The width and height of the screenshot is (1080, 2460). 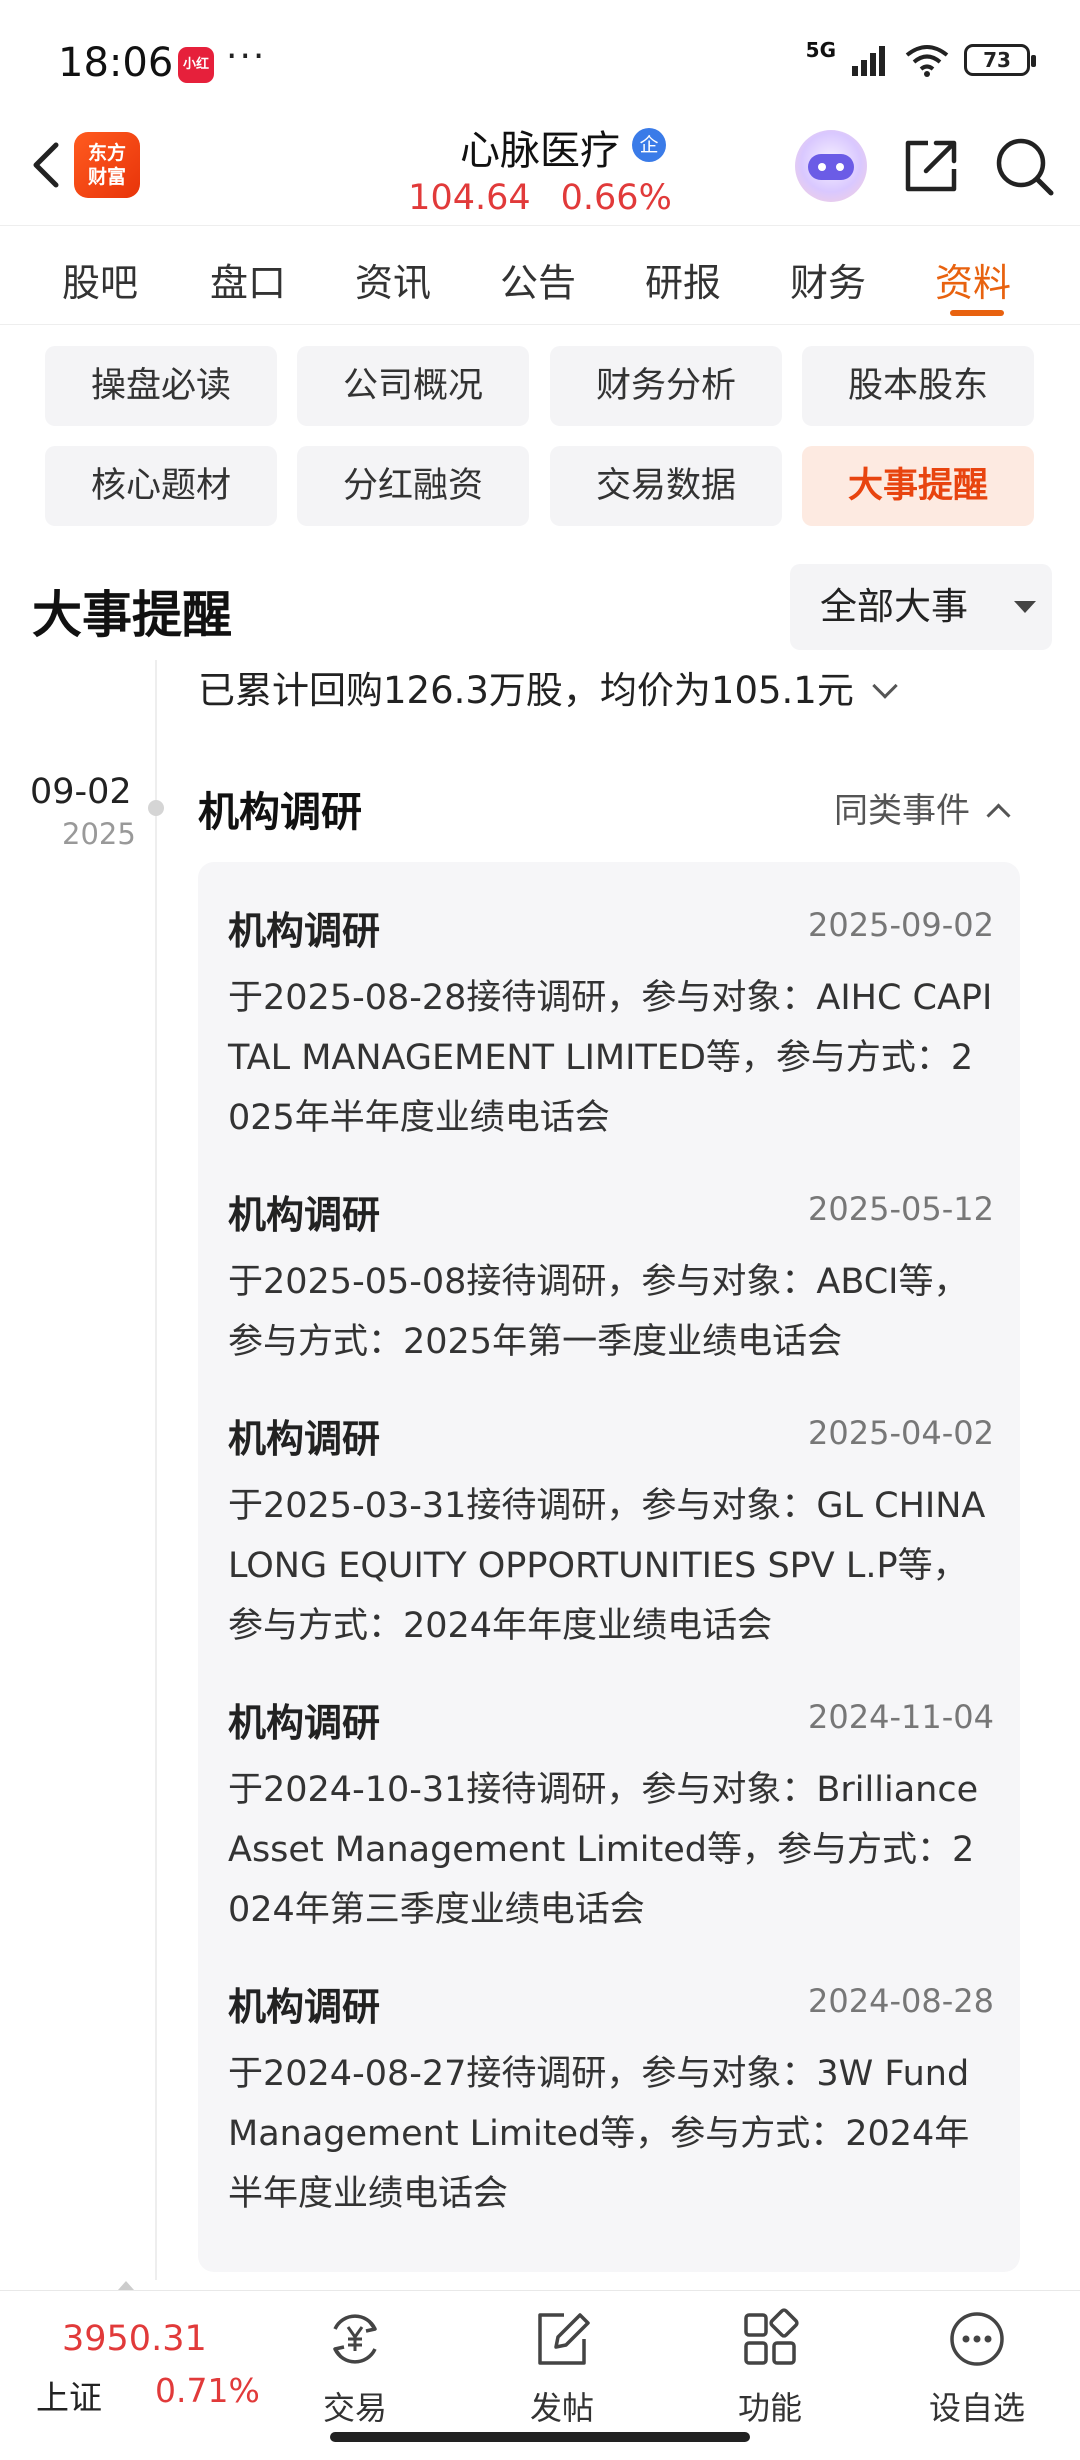 I want to click on subtab-dividends: 分红融资, so click(x=413, y=486).